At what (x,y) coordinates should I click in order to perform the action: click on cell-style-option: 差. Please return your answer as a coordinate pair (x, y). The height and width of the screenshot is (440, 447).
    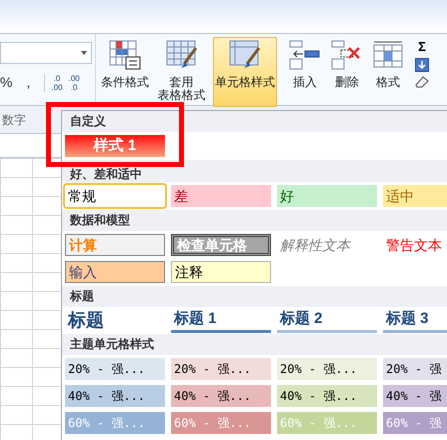
    Looking at the image, I should click on (221, 196).